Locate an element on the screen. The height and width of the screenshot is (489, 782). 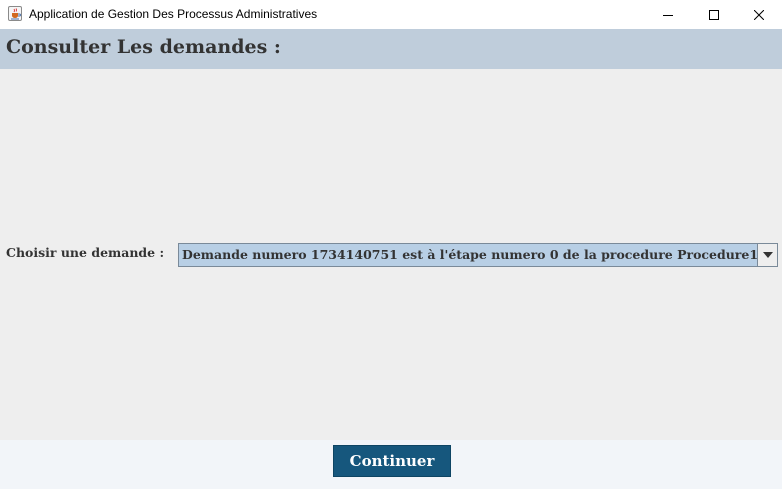
page-header: Consulter Les demandes : is located at coordinates (391, 49).